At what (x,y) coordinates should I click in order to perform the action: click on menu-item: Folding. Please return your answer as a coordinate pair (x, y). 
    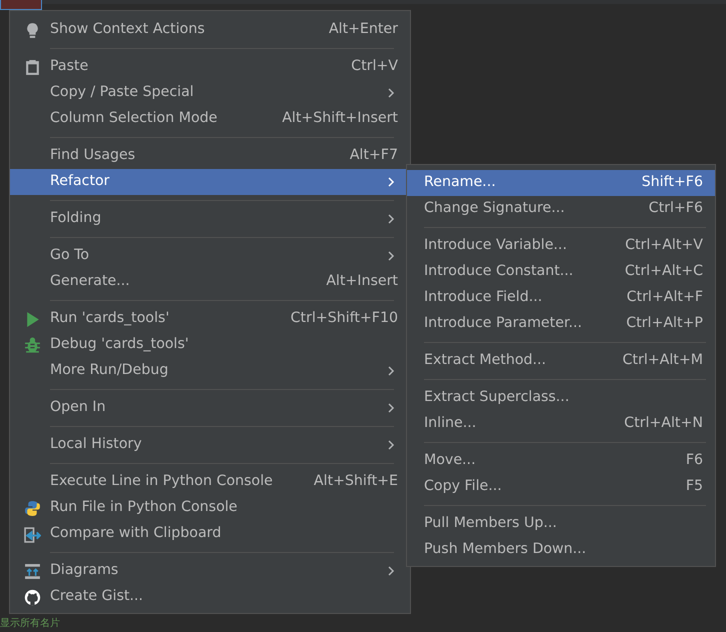
    Looking at the image, I should click on (210, 219).